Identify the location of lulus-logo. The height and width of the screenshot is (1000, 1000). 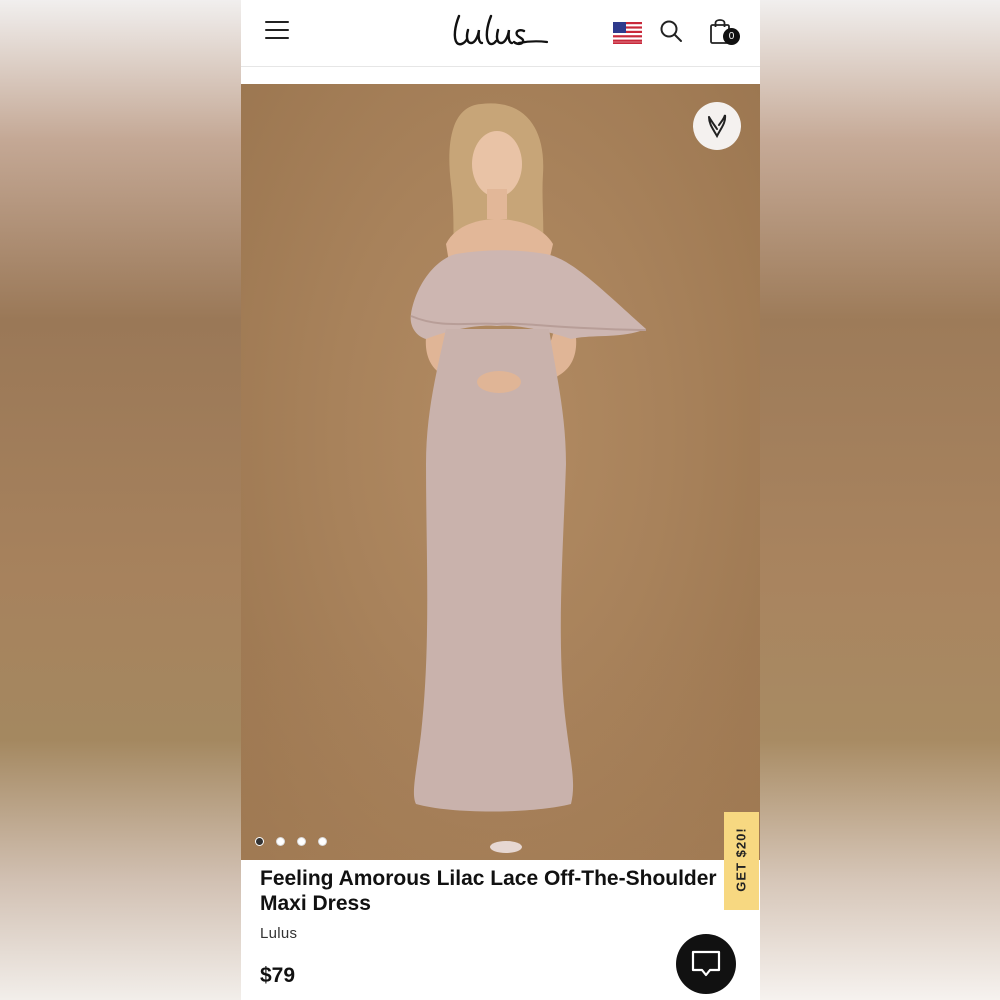
(501, 30).